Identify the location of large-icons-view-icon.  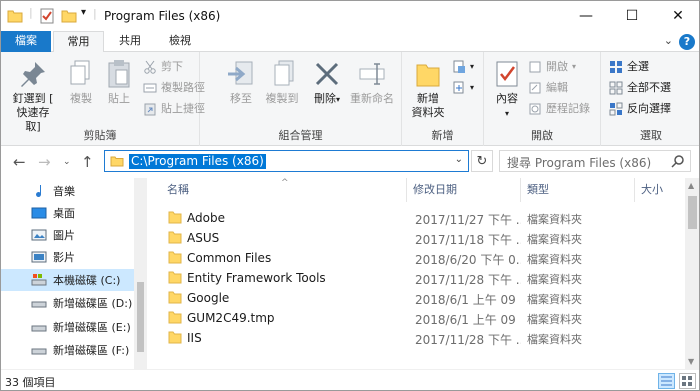
(687, 381).